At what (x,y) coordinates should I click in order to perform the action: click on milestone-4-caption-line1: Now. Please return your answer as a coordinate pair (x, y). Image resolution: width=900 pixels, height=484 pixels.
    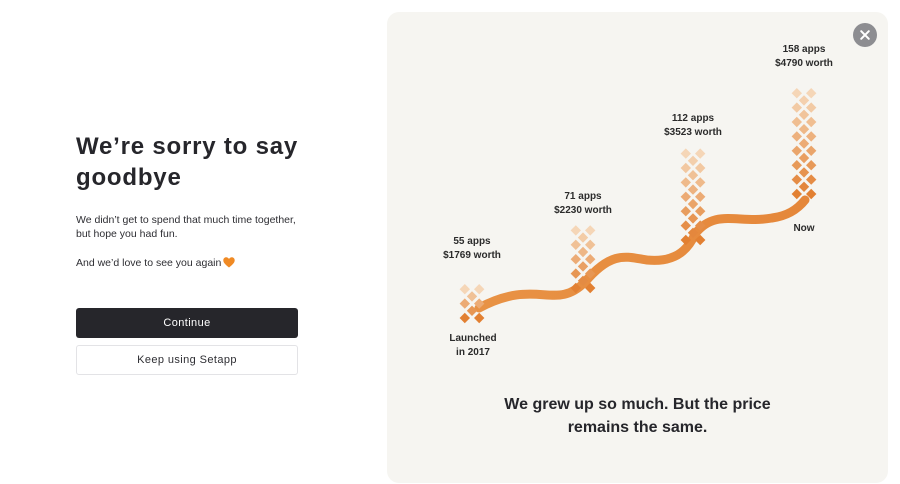
    Looking at the image, I should click on (804, 228).